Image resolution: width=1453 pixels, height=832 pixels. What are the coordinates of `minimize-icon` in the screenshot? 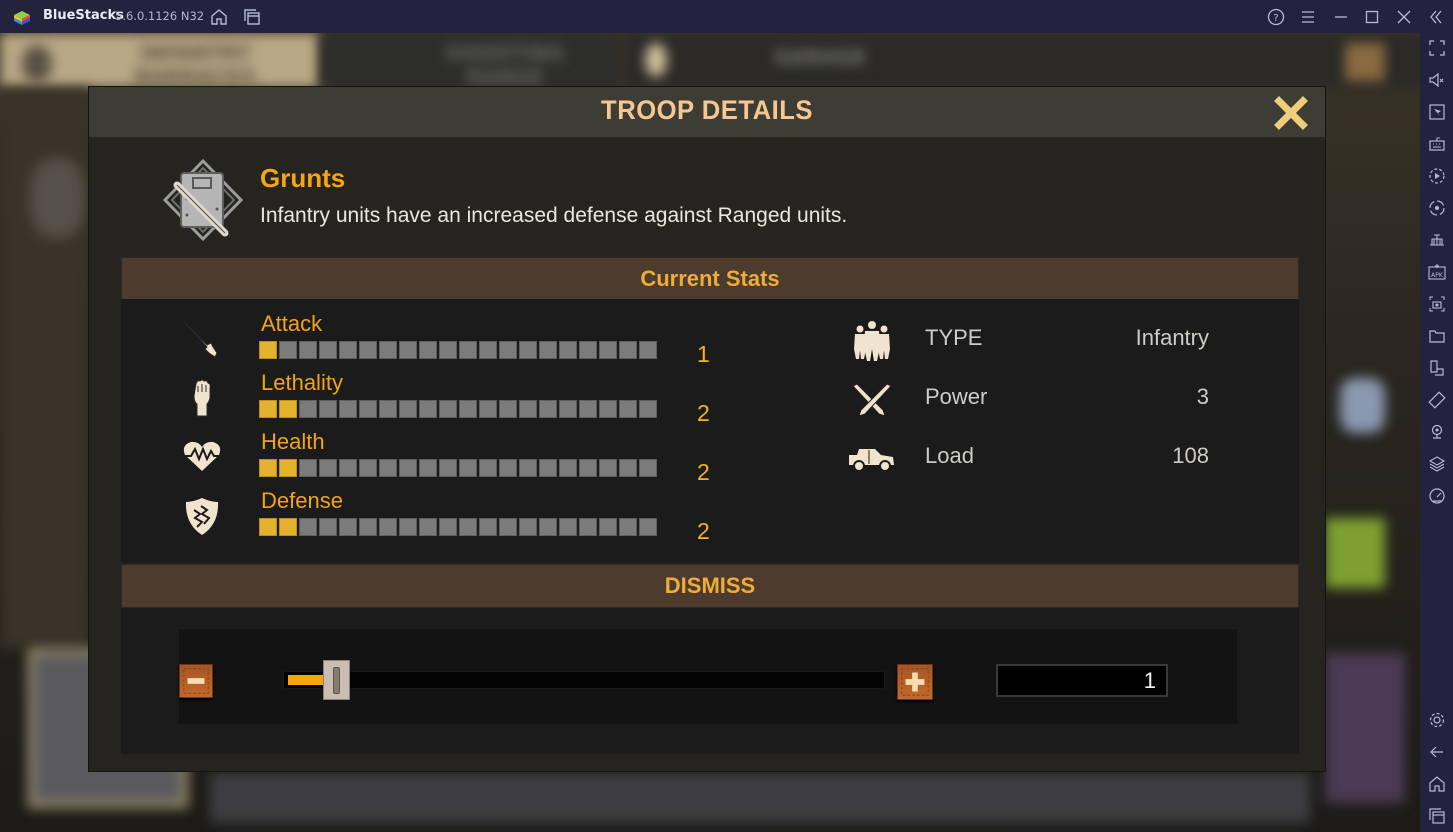 It's located at (1341, 17).